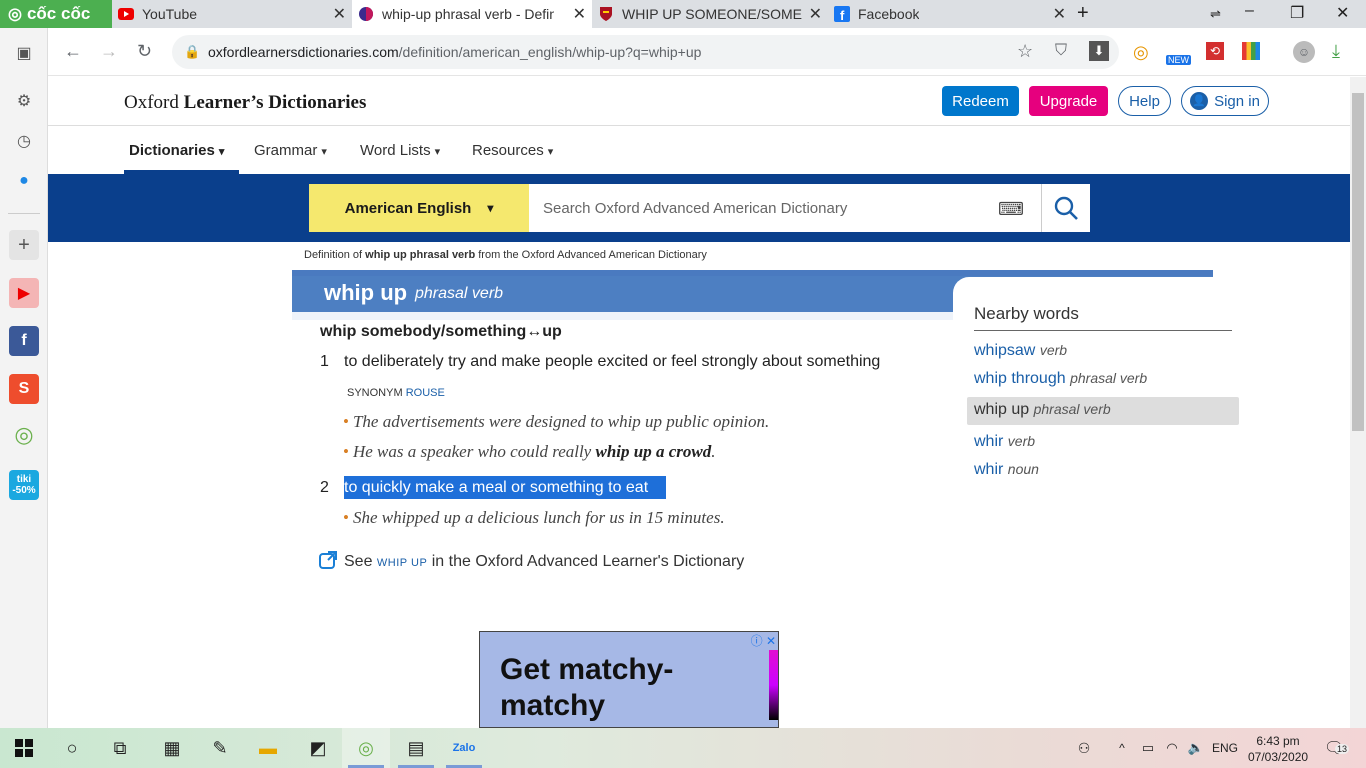  Describe the element at coordinates (109, 51) in the screenshot. I see `forward-arrow-icon: →` at that location.